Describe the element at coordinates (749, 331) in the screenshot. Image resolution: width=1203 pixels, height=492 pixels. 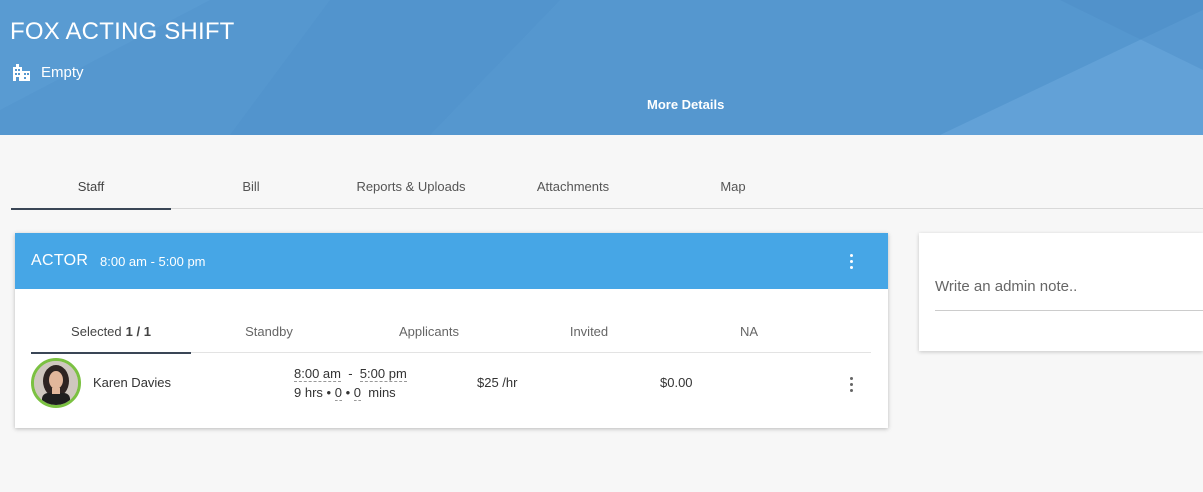
I see `tab-na: NA` at that location.